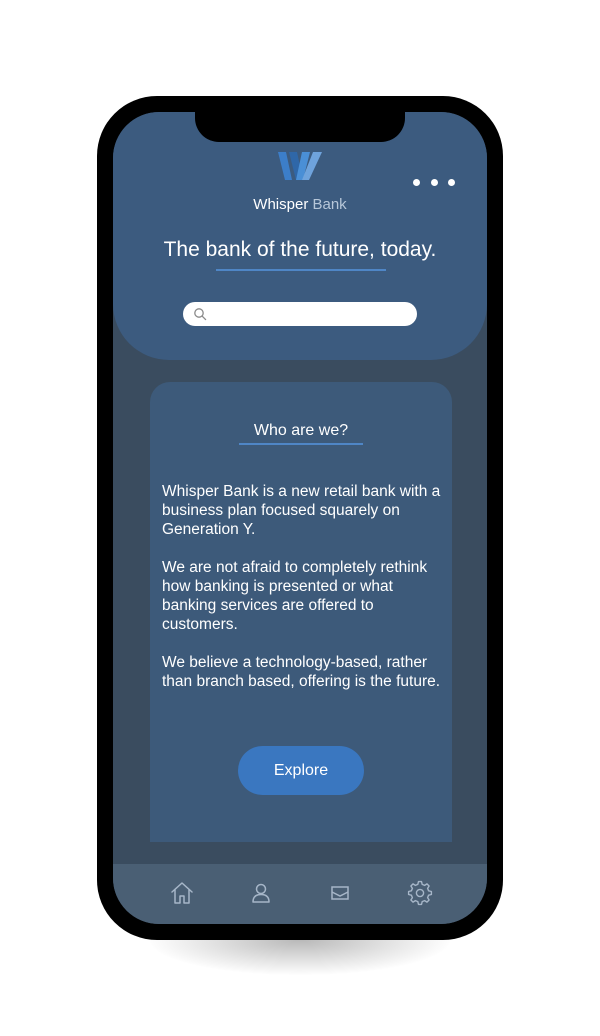 Image resolution: width=600 pixels, height=1036 pixels. I want to click on user-icon, so click(261, 893).